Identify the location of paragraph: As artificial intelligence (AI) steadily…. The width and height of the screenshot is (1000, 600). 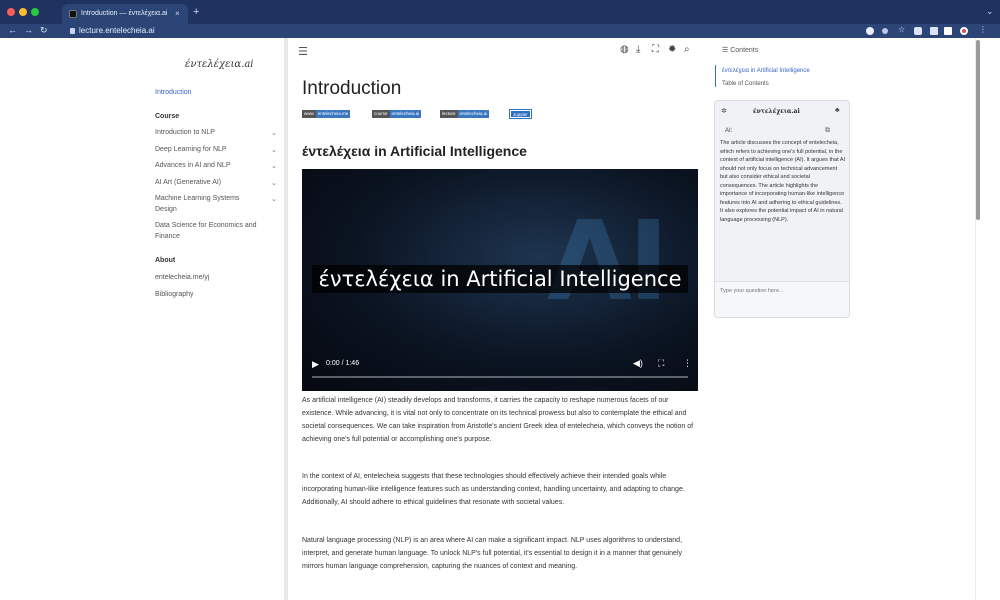
(498, 420).